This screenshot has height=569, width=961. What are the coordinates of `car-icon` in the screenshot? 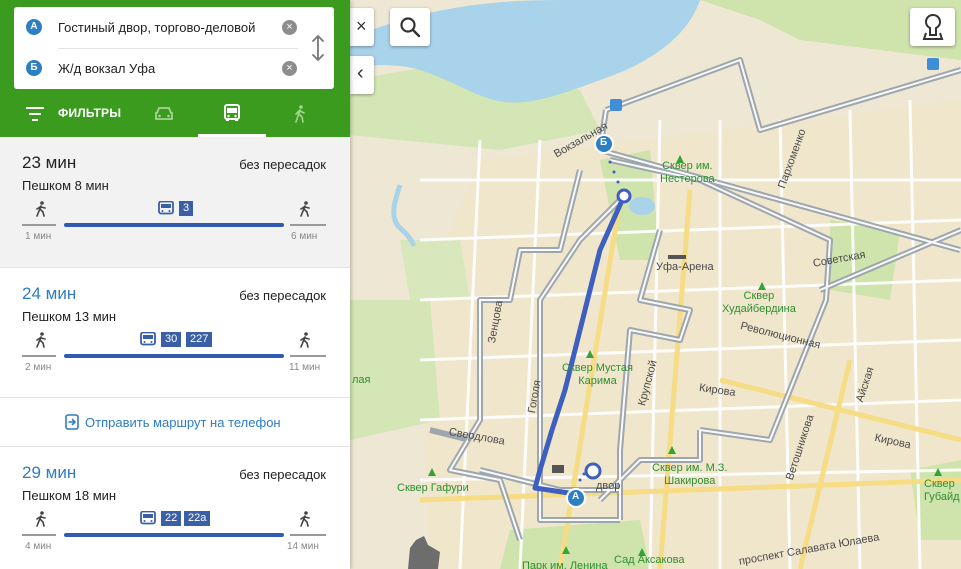 It's located at (164, 113).